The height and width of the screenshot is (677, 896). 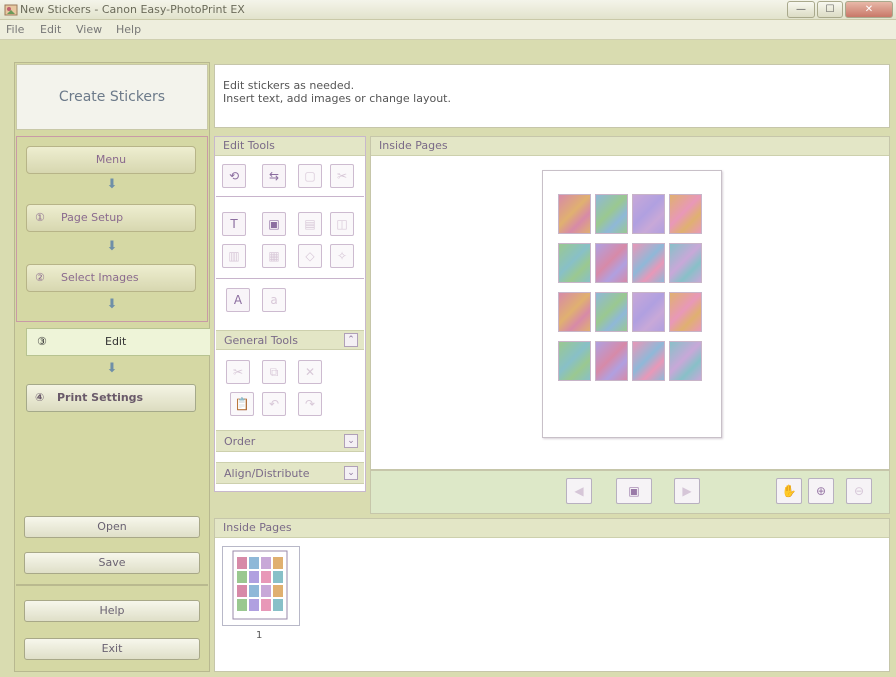 I want to click on close-button: ✕, so click(x=869, y=9).